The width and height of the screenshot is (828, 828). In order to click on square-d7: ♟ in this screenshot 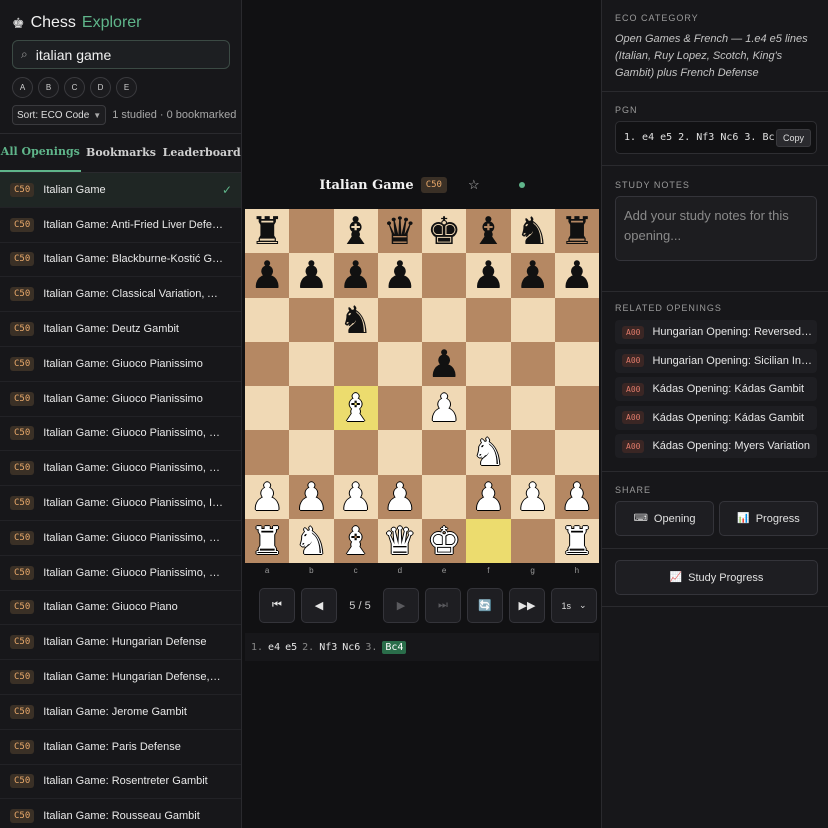, I will do `click(399, 275)`.